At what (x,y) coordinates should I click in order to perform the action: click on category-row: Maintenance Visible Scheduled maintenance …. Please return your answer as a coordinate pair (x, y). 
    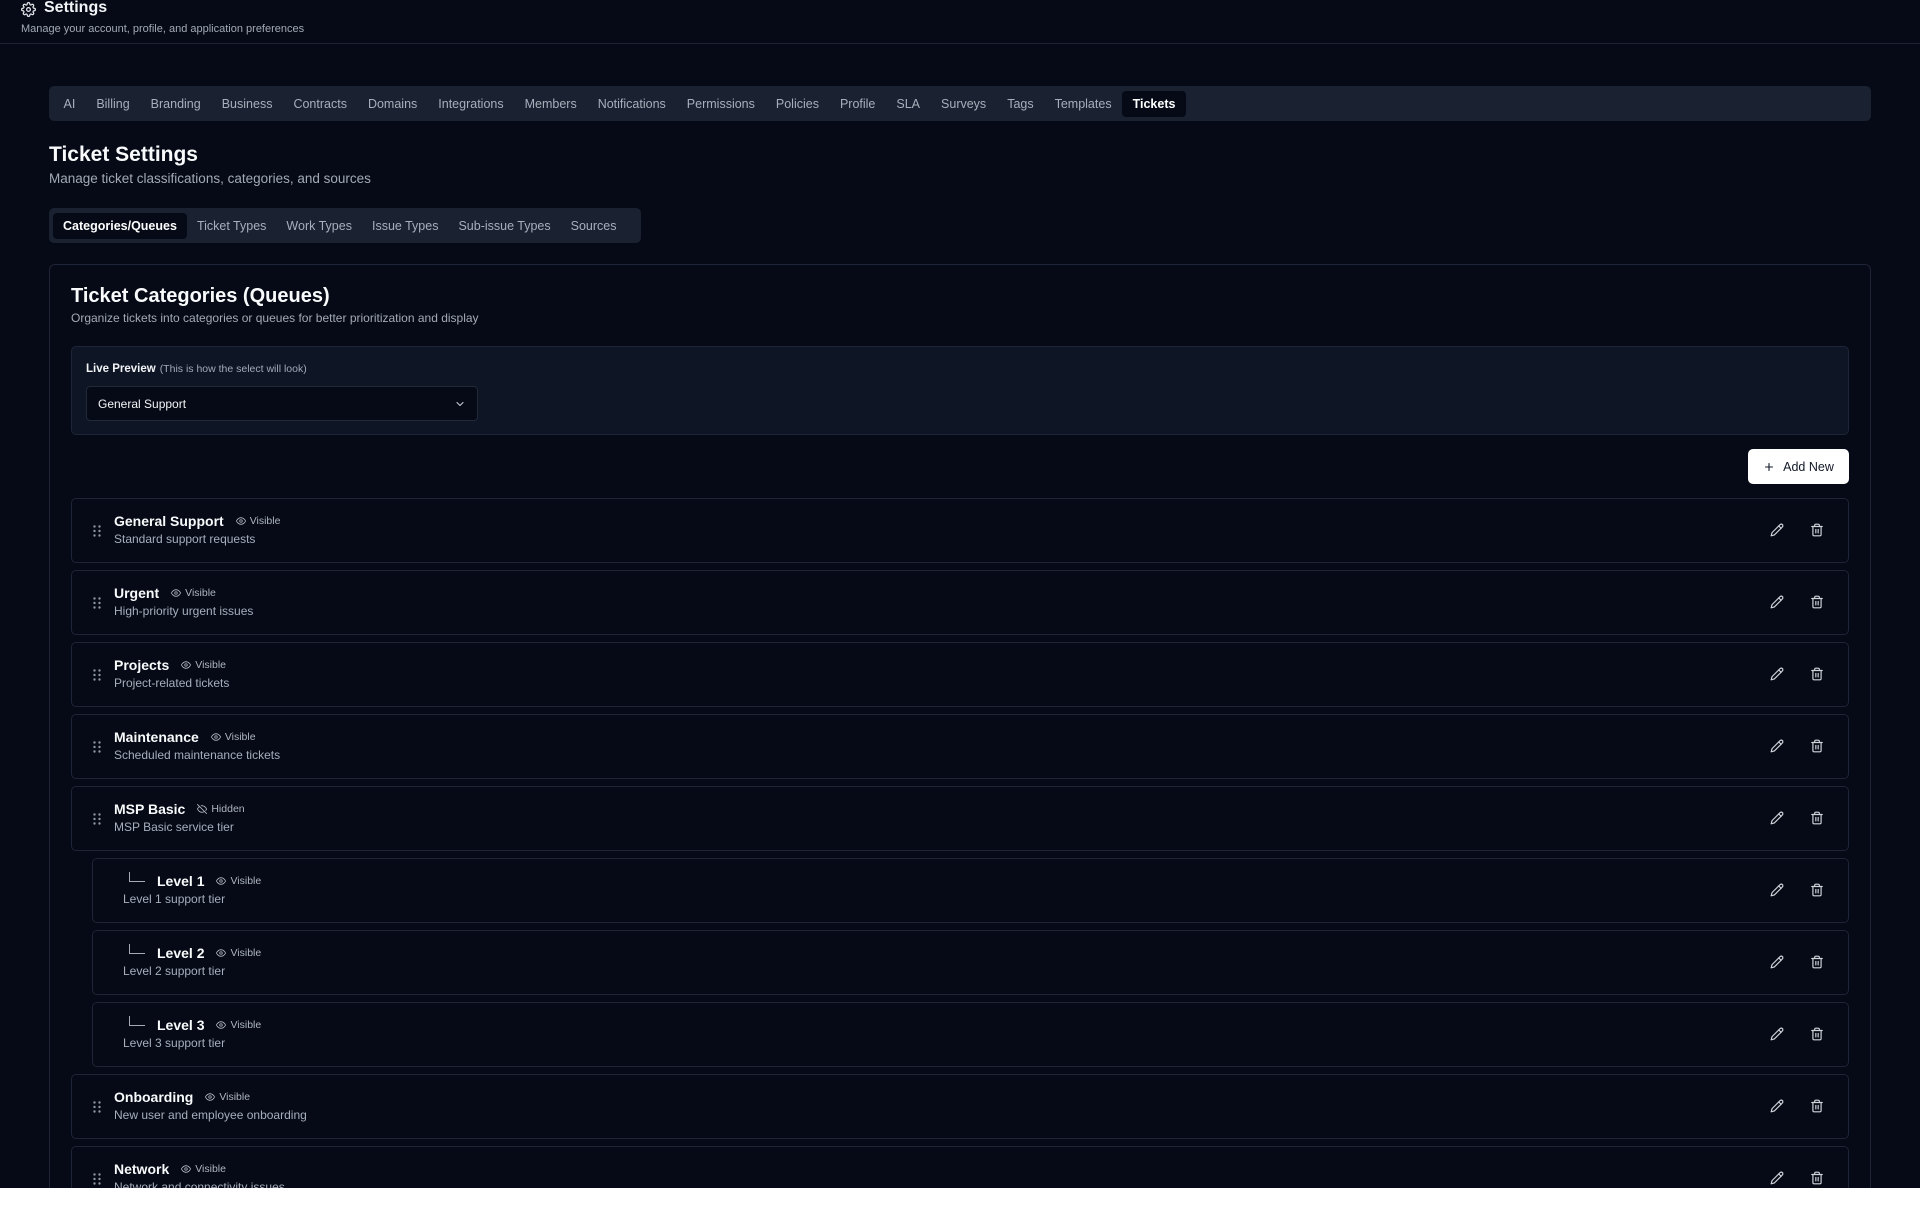
    Looking at the image, I should click on (960, 746).